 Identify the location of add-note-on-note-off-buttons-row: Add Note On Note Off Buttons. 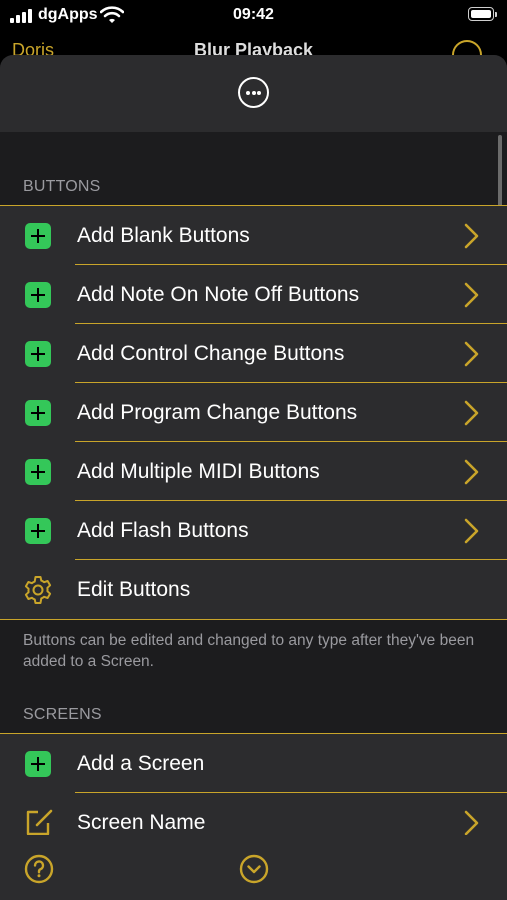
(253, 294).